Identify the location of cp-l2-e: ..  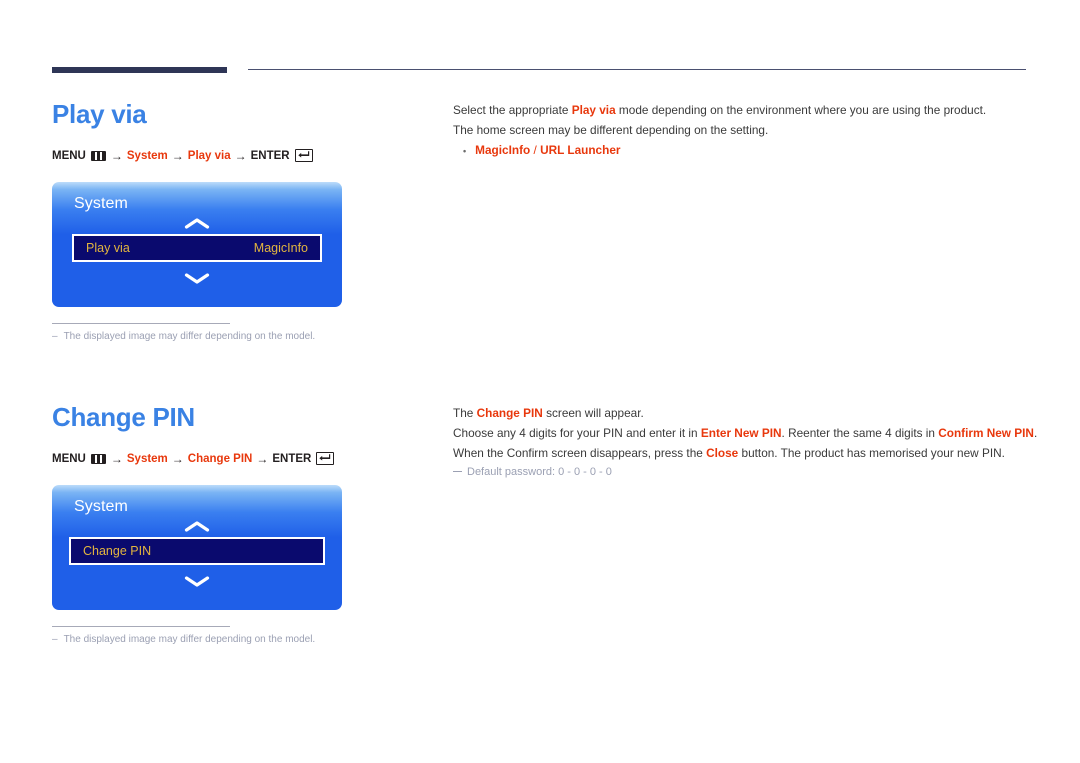
(1035, 433).